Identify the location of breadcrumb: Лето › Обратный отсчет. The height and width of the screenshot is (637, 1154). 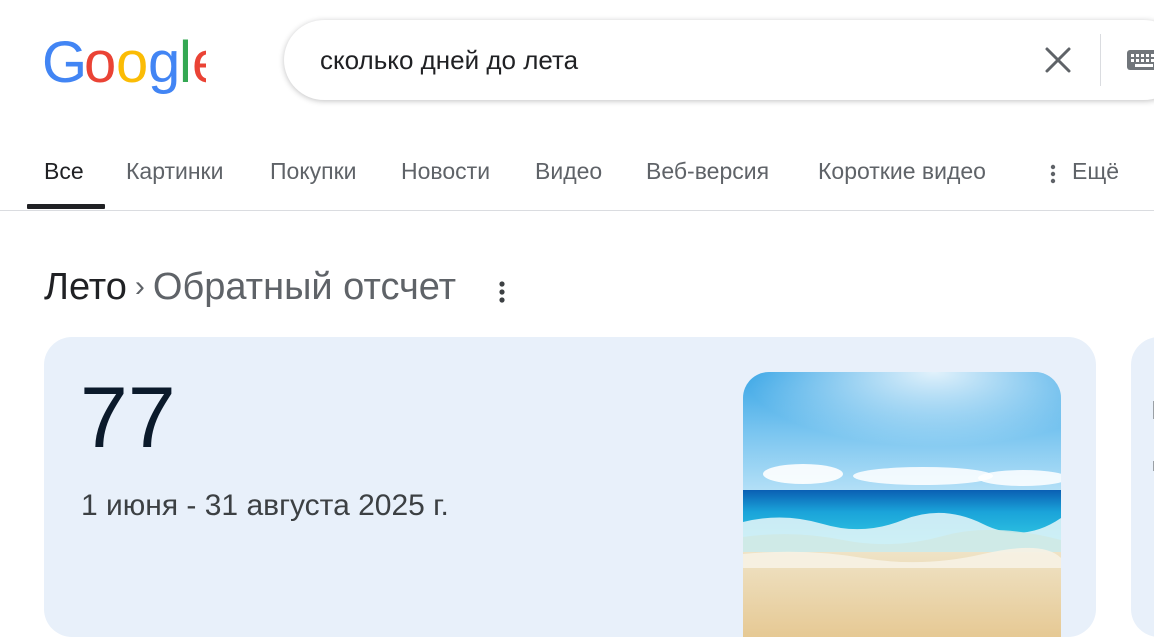
(250, 291).